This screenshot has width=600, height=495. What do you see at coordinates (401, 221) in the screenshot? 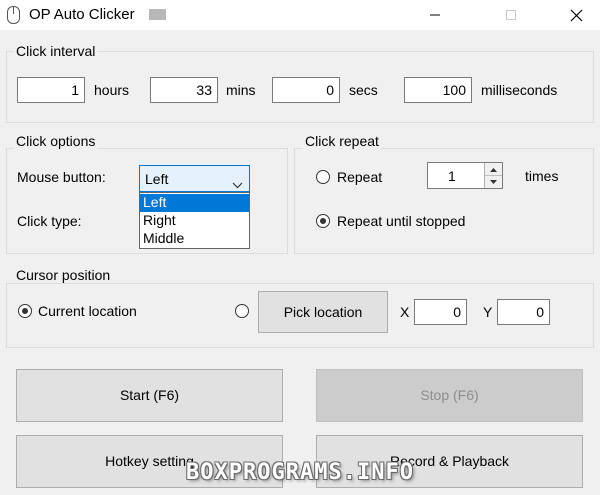
I see `repeat-until-stopped-label: Repeat until stopped` at bounding box center [401, 221].